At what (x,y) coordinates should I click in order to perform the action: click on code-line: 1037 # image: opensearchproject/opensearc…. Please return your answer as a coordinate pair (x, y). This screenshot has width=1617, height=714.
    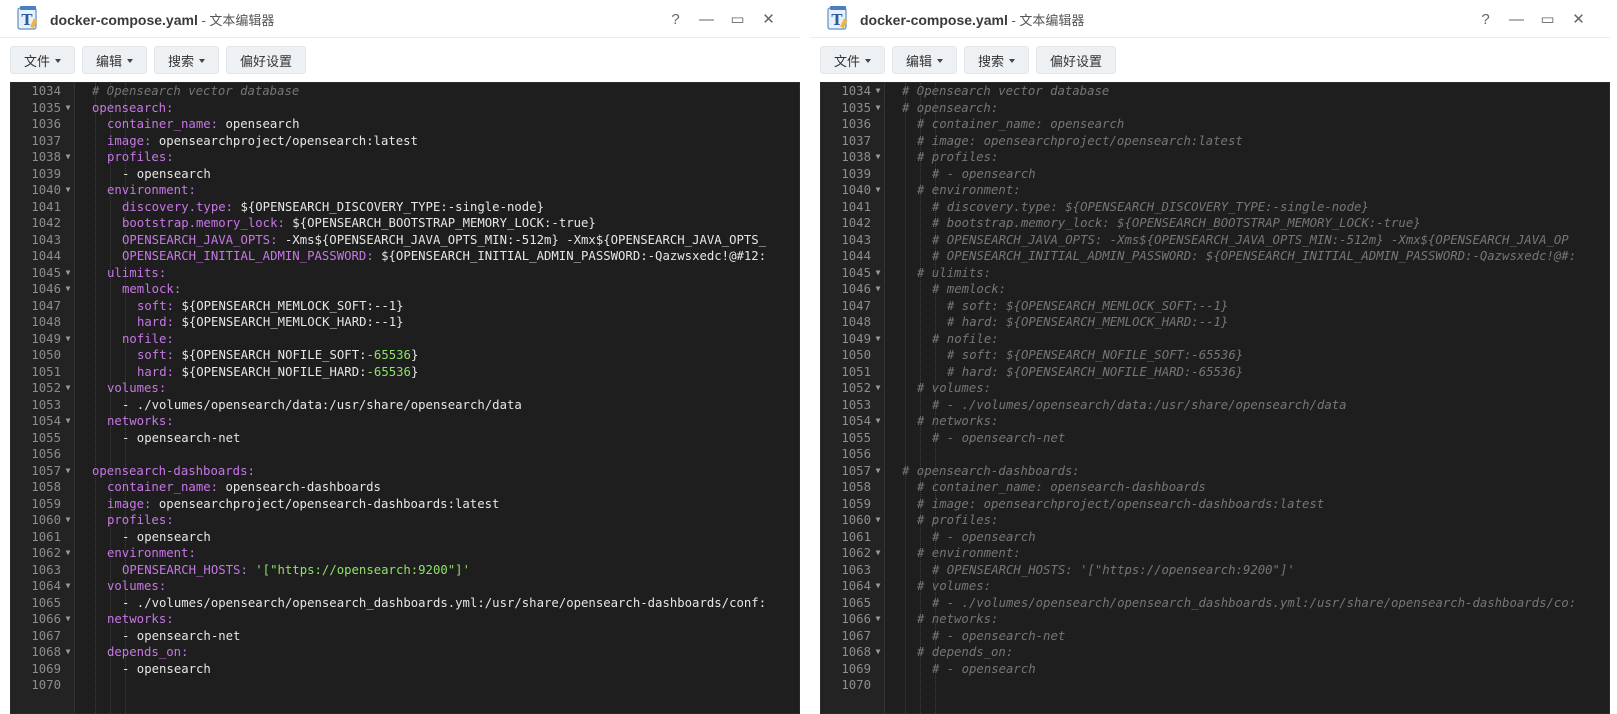
    Looking at the image, I should click on (1215, 141).